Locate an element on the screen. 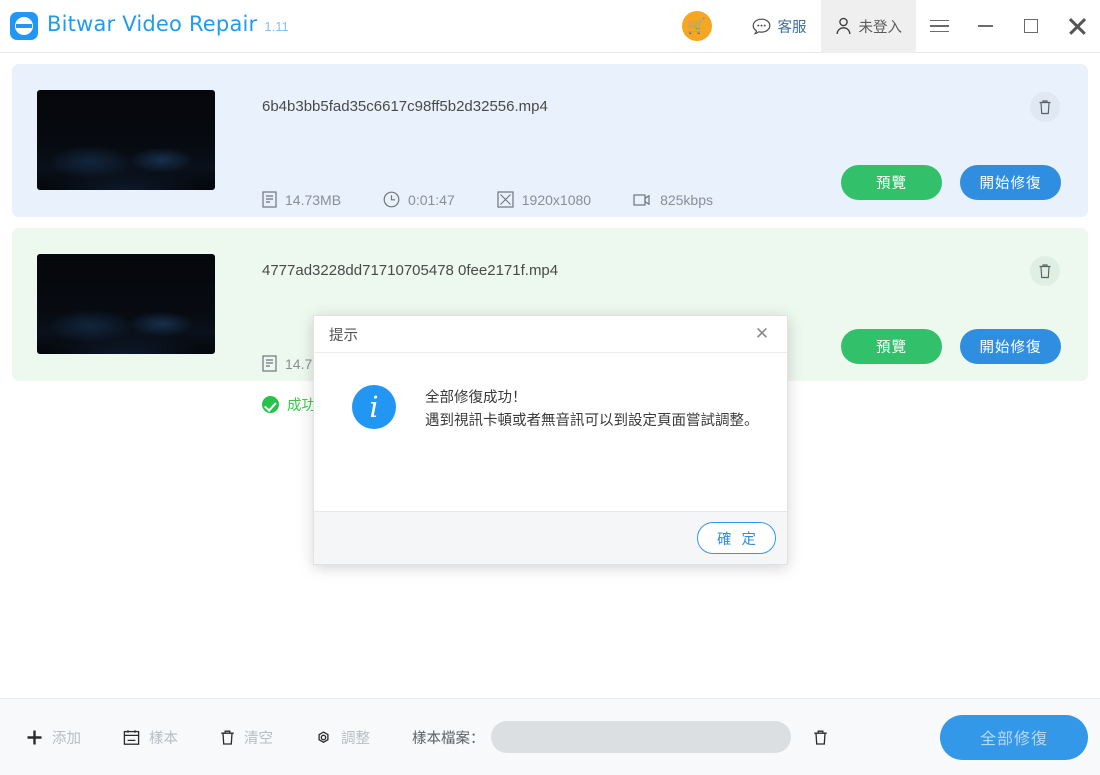  dialog-message-line1: 全部修復成功！ is located at coordinates (476, 398).